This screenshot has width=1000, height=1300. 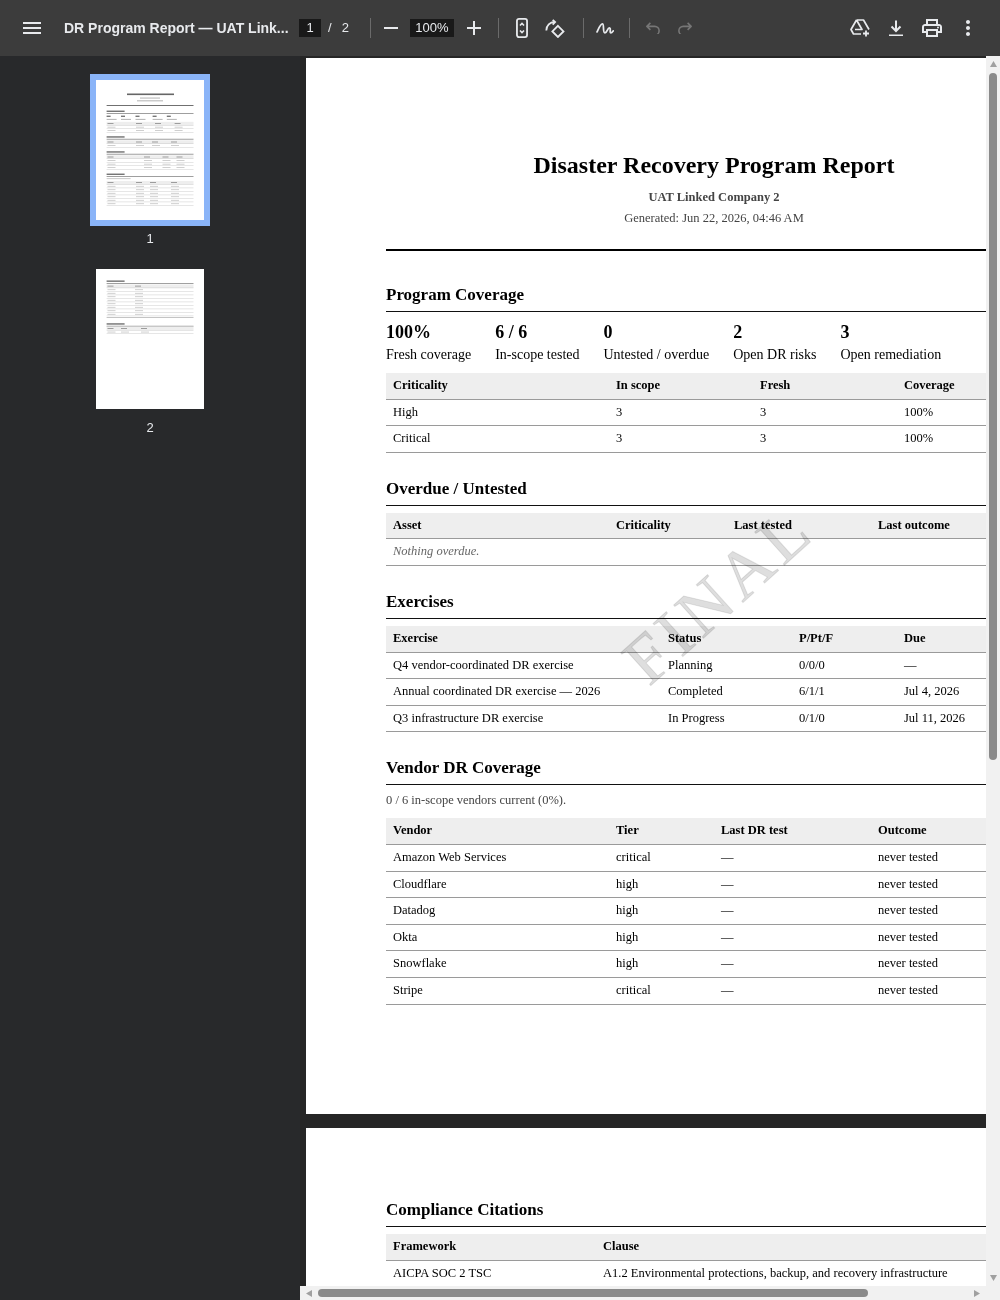 What do you see at coordinates (932, 28) in the screenshot?
I see `print-icon` at bounding box center [932, 28].